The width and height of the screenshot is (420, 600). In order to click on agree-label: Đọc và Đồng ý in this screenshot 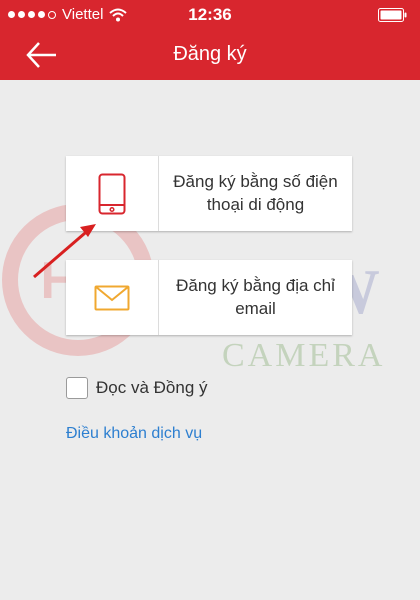, I will do `click(152, 387)`.